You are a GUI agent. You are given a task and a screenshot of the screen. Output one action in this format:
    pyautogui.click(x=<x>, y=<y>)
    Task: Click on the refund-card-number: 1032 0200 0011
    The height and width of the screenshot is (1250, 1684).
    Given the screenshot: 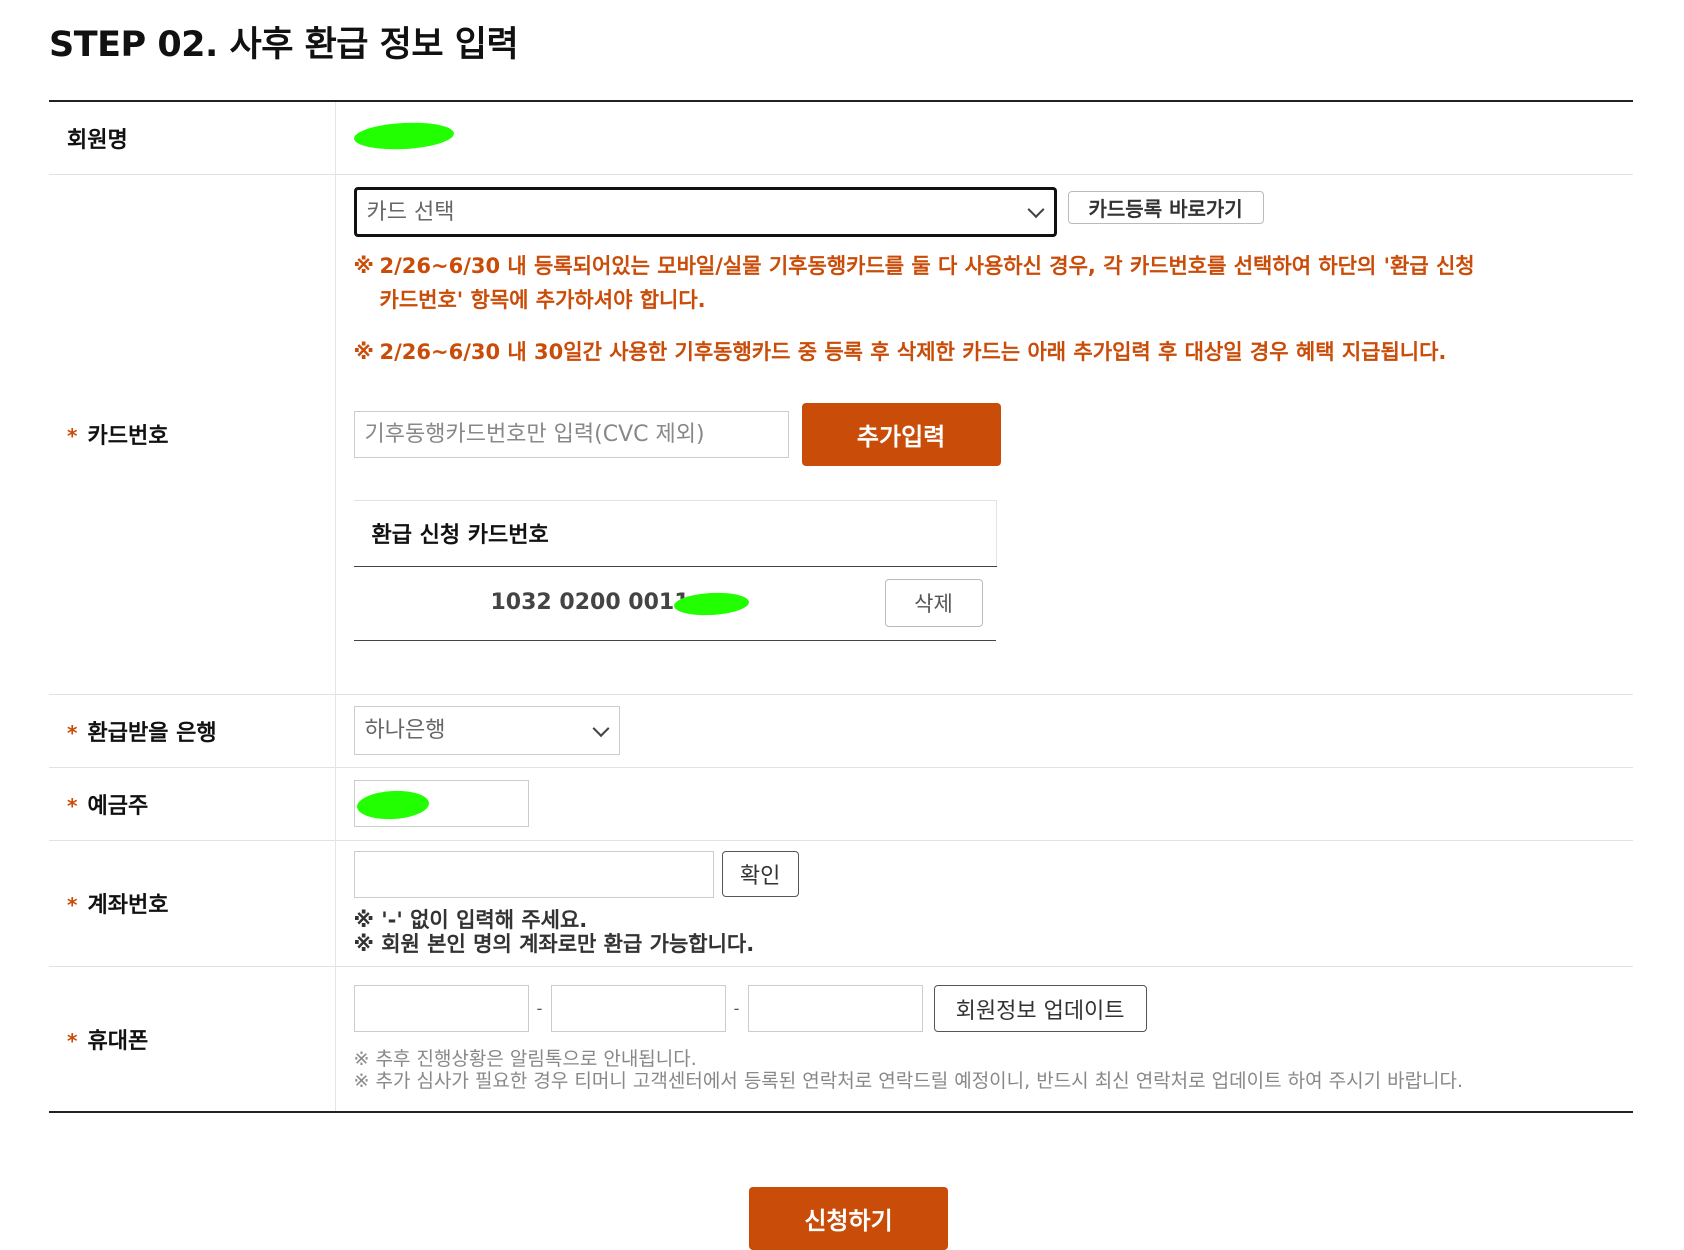 What is the action you would take?
    pyautogui.click(x=590, y=602)
    